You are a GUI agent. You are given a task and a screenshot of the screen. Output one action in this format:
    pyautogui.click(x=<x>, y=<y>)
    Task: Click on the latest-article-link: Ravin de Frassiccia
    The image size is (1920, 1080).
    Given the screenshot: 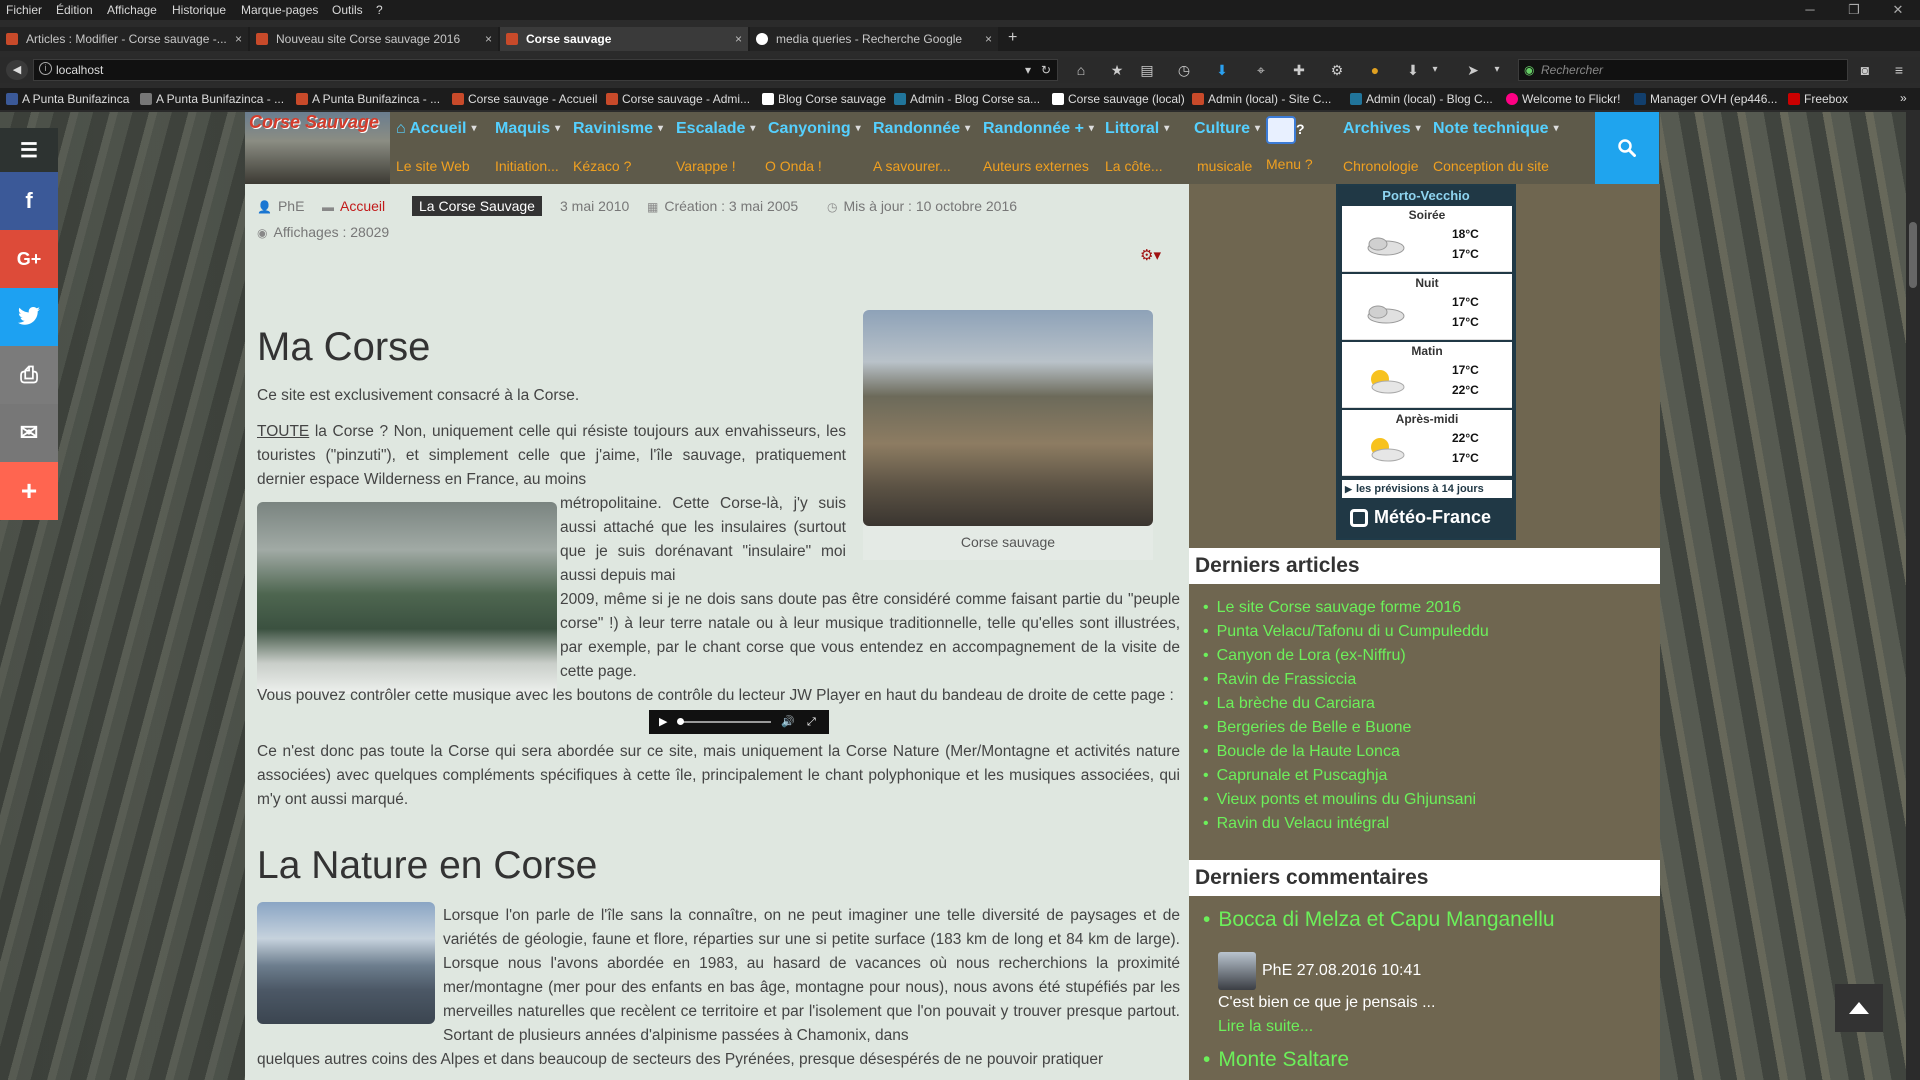 What is the action you would take?
    pyautogui.click(x=1346, y=680)
    